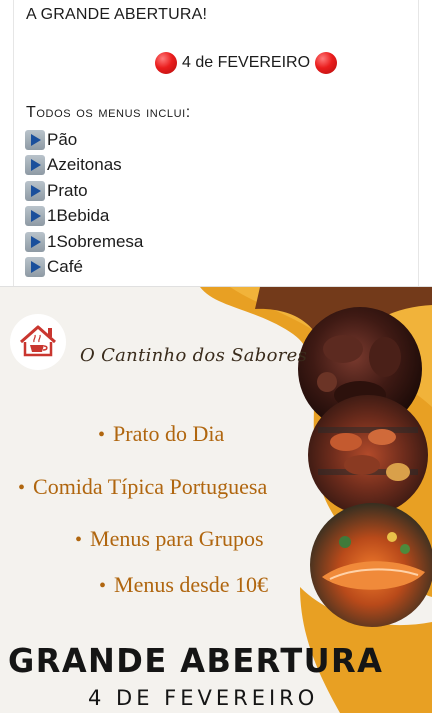  I want to click on restaurant-logo-icon, so click(38, 342).